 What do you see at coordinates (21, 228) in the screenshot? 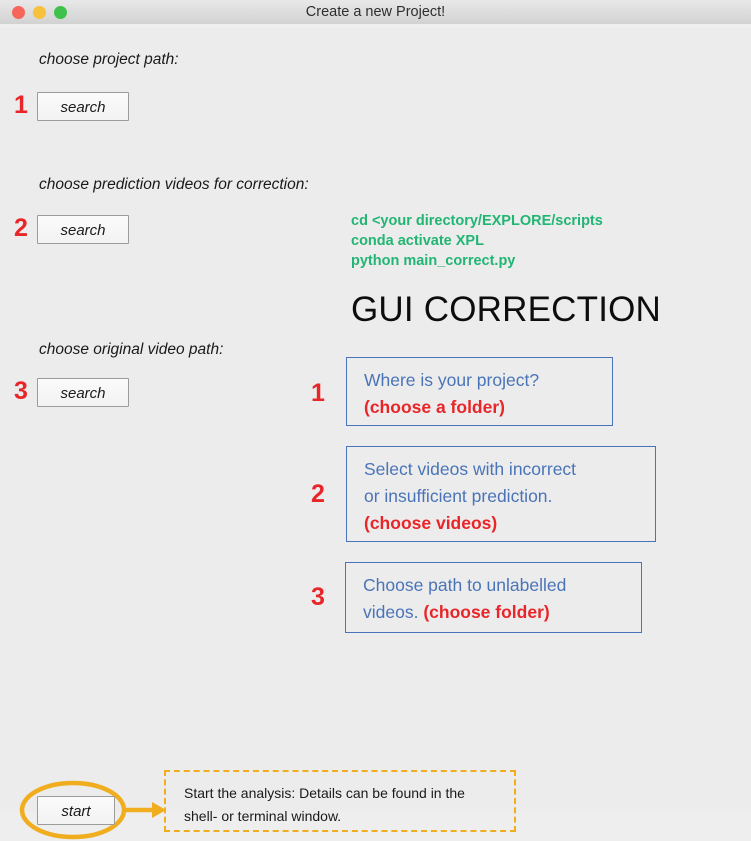
I see `step-number-2: 2` at bounding box center [21, 228].